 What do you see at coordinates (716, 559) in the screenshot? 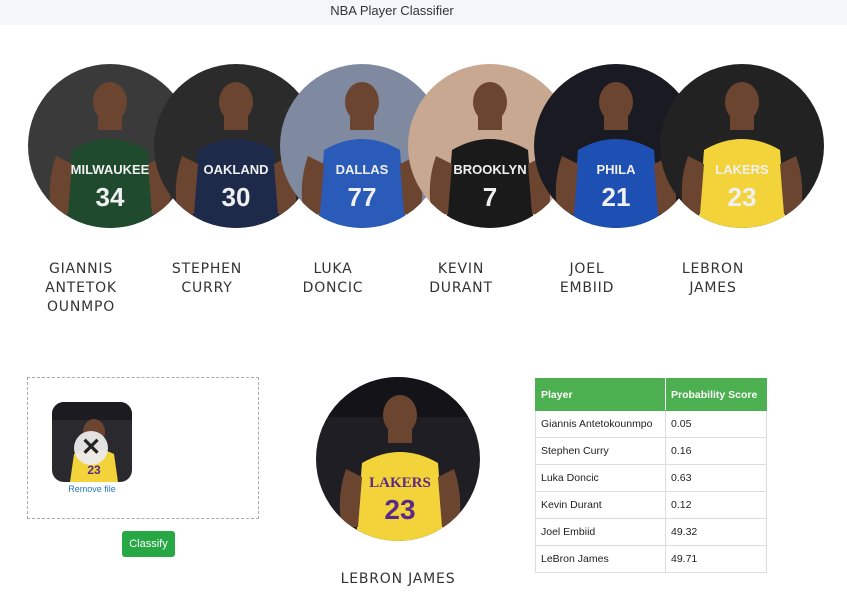
I see `score-cell: 49.71` at bounding box center [716, 559].